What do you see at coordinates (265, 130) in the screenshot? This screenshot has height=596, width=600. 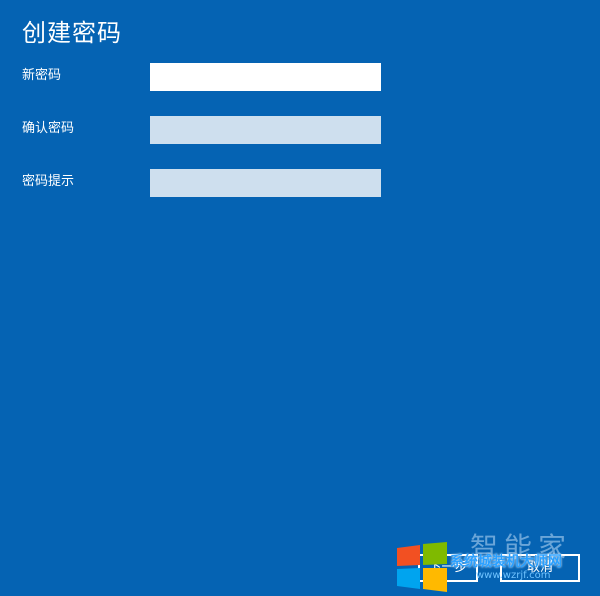 I see `confirm-password-field` at bounding box center [265, 130].